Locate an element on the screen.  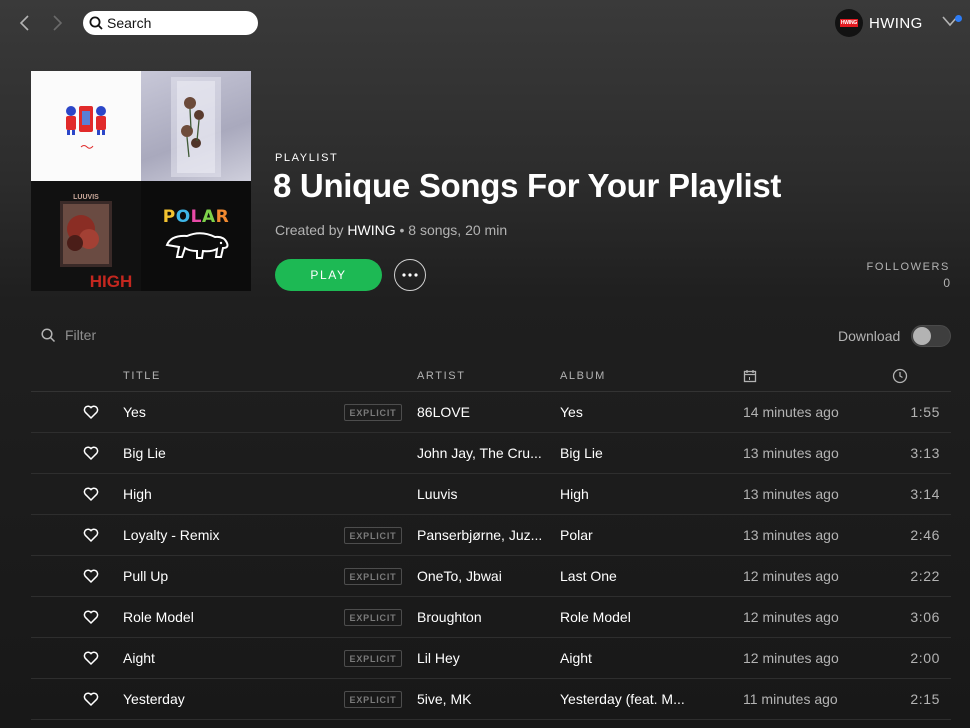
track-album: Yes is located at coordinates (626, 412).